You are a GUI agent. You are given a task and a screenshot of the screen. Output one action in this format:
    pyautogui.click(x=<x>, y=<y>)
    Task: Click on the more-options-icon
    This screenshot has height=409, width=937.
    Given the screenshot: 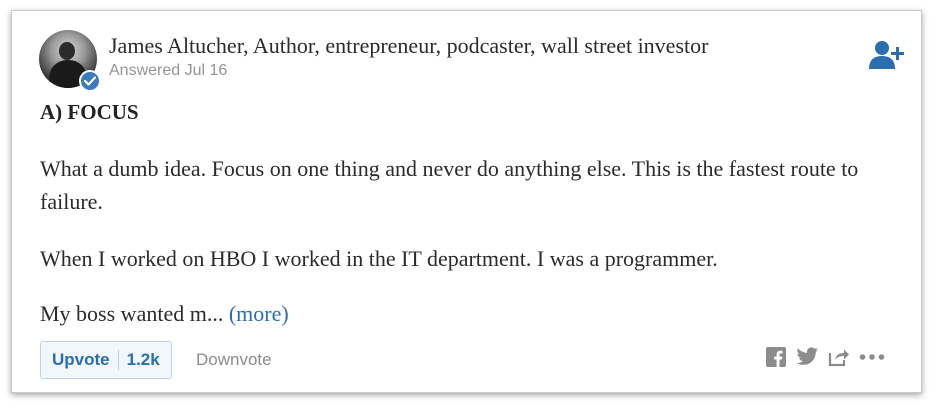 What is the action you would take?
    pyautogui.click(x=872, y=357)
    